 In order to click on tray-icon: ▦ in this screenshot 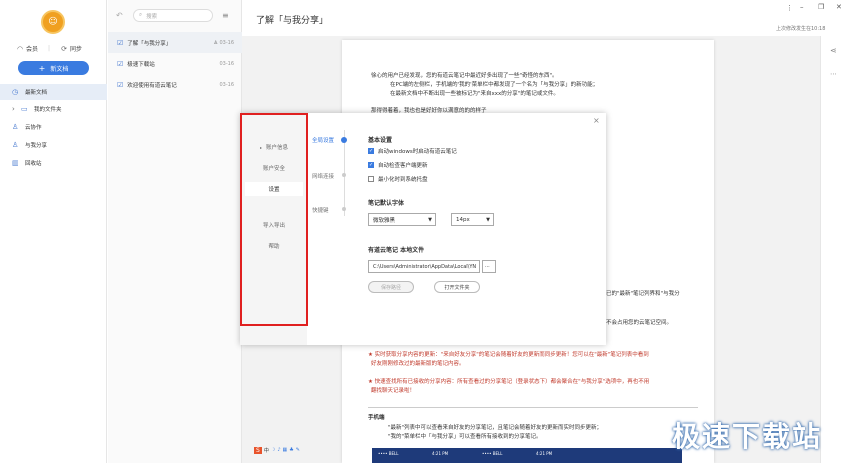, I will do `click(285, 450)`.